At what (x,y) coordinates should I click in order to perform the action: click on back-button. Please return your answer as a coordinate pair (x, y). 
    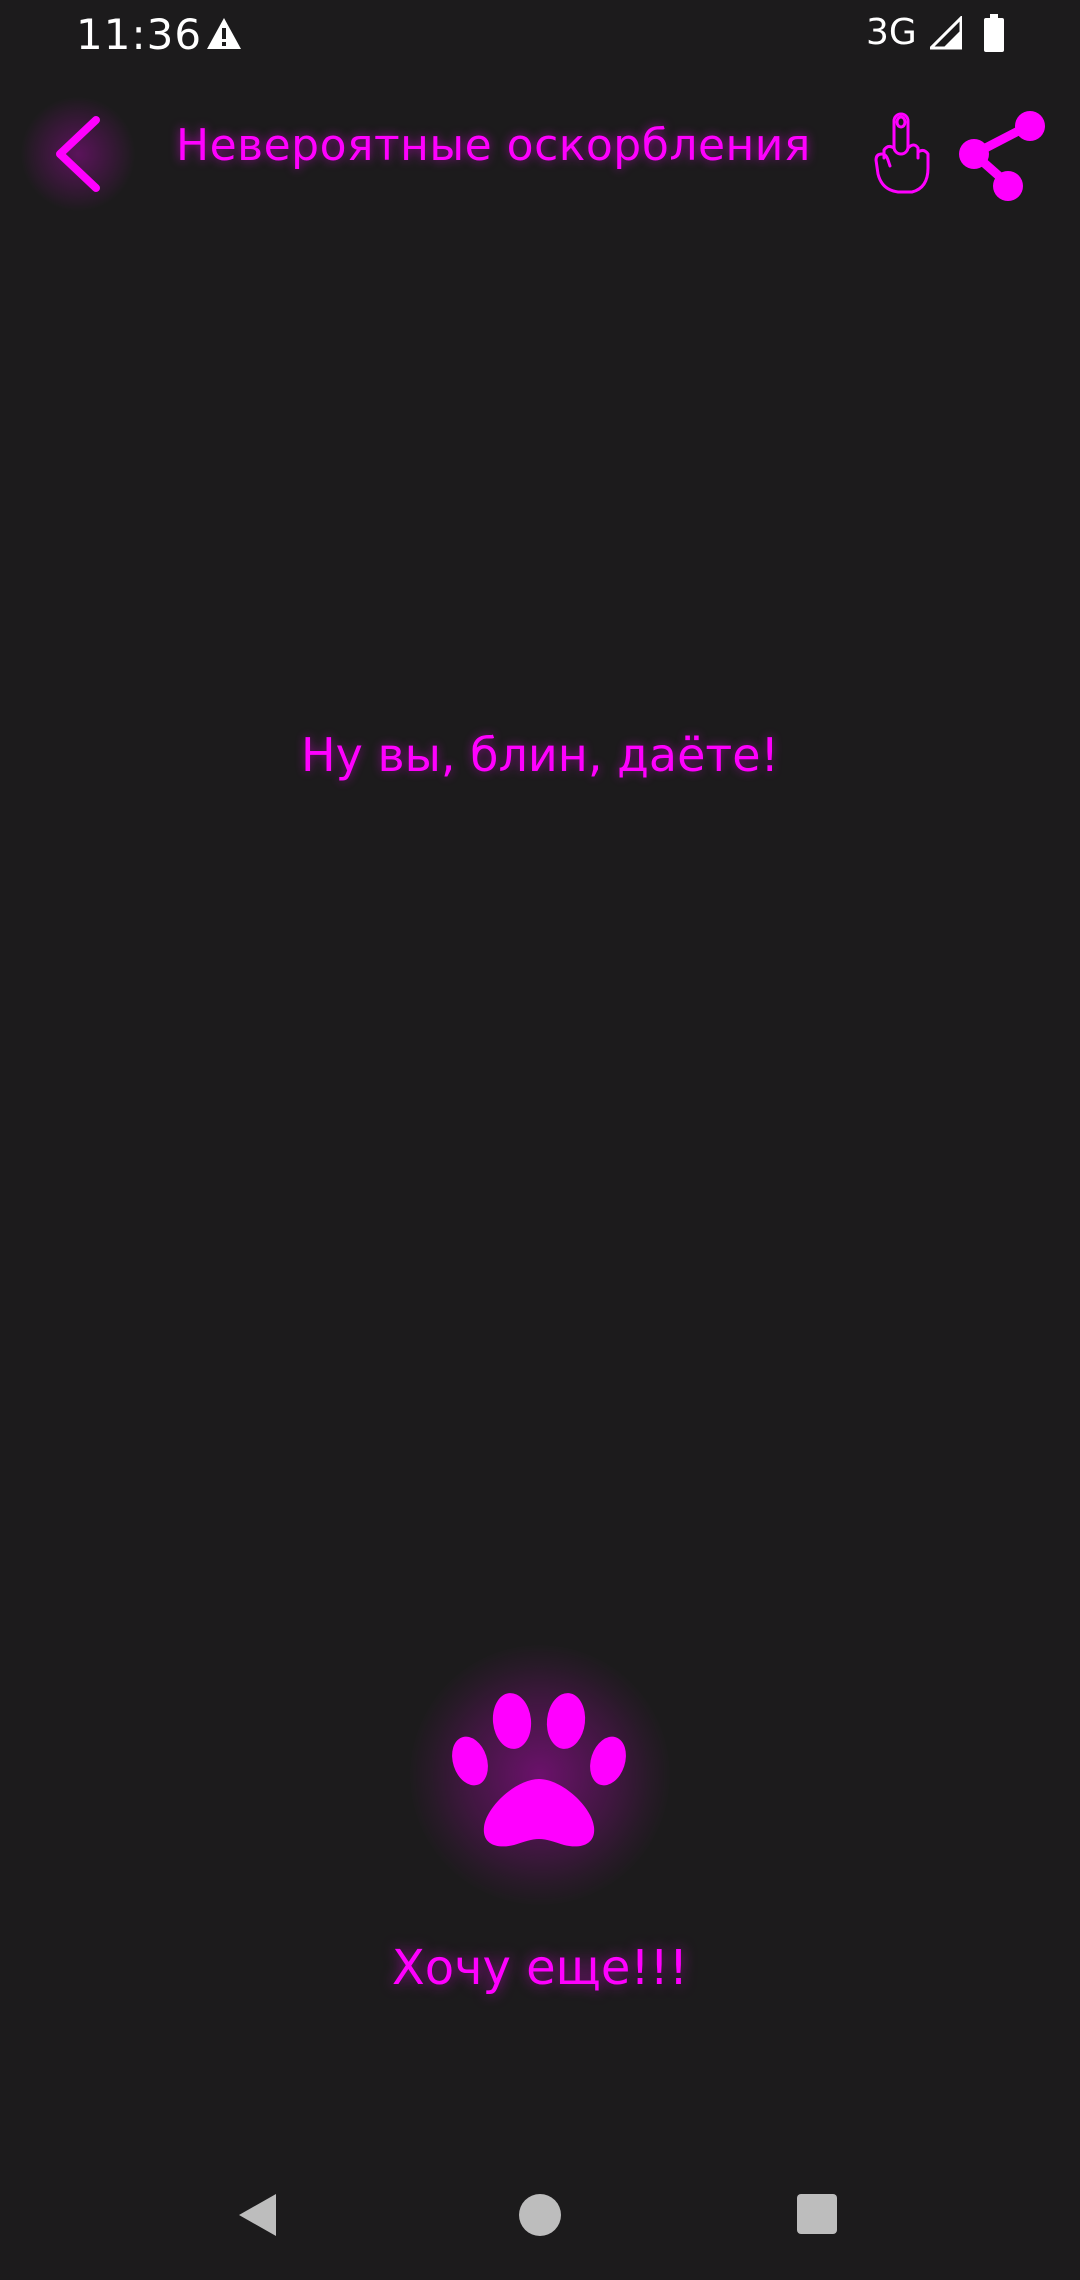
    Looking at the image, I should click on (78, 154).